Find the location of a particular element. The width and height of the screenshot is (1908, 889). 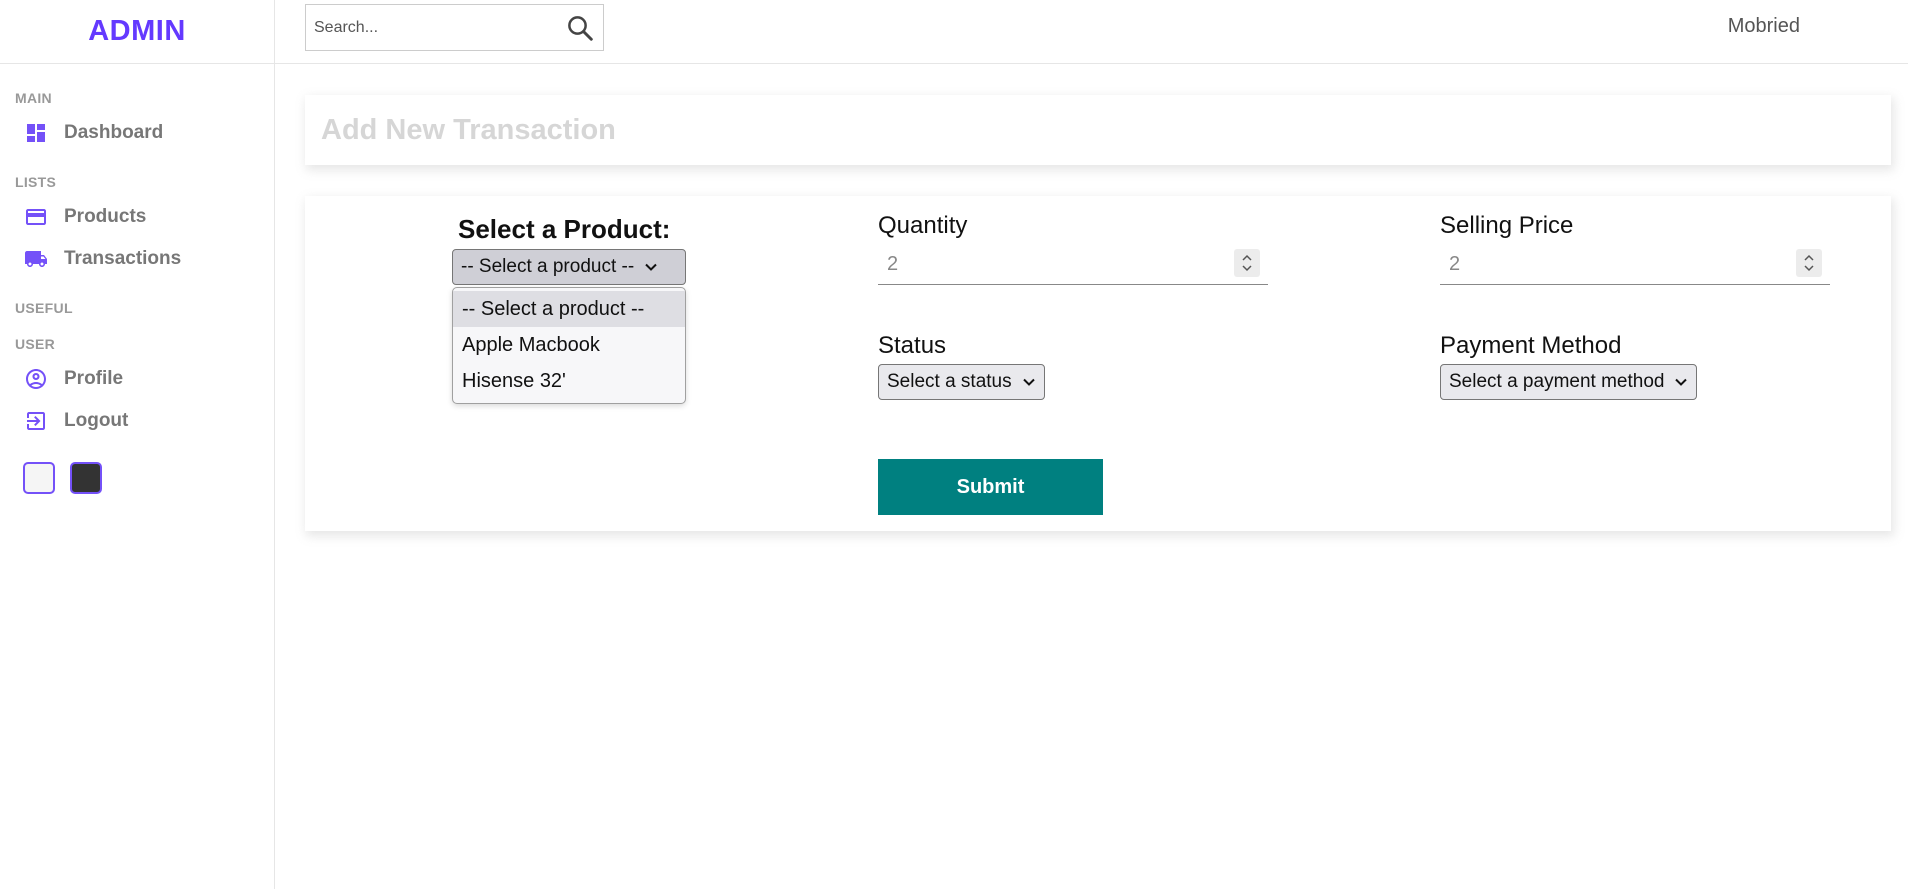

brand: ADMIN is located at coordinates (137, 32).